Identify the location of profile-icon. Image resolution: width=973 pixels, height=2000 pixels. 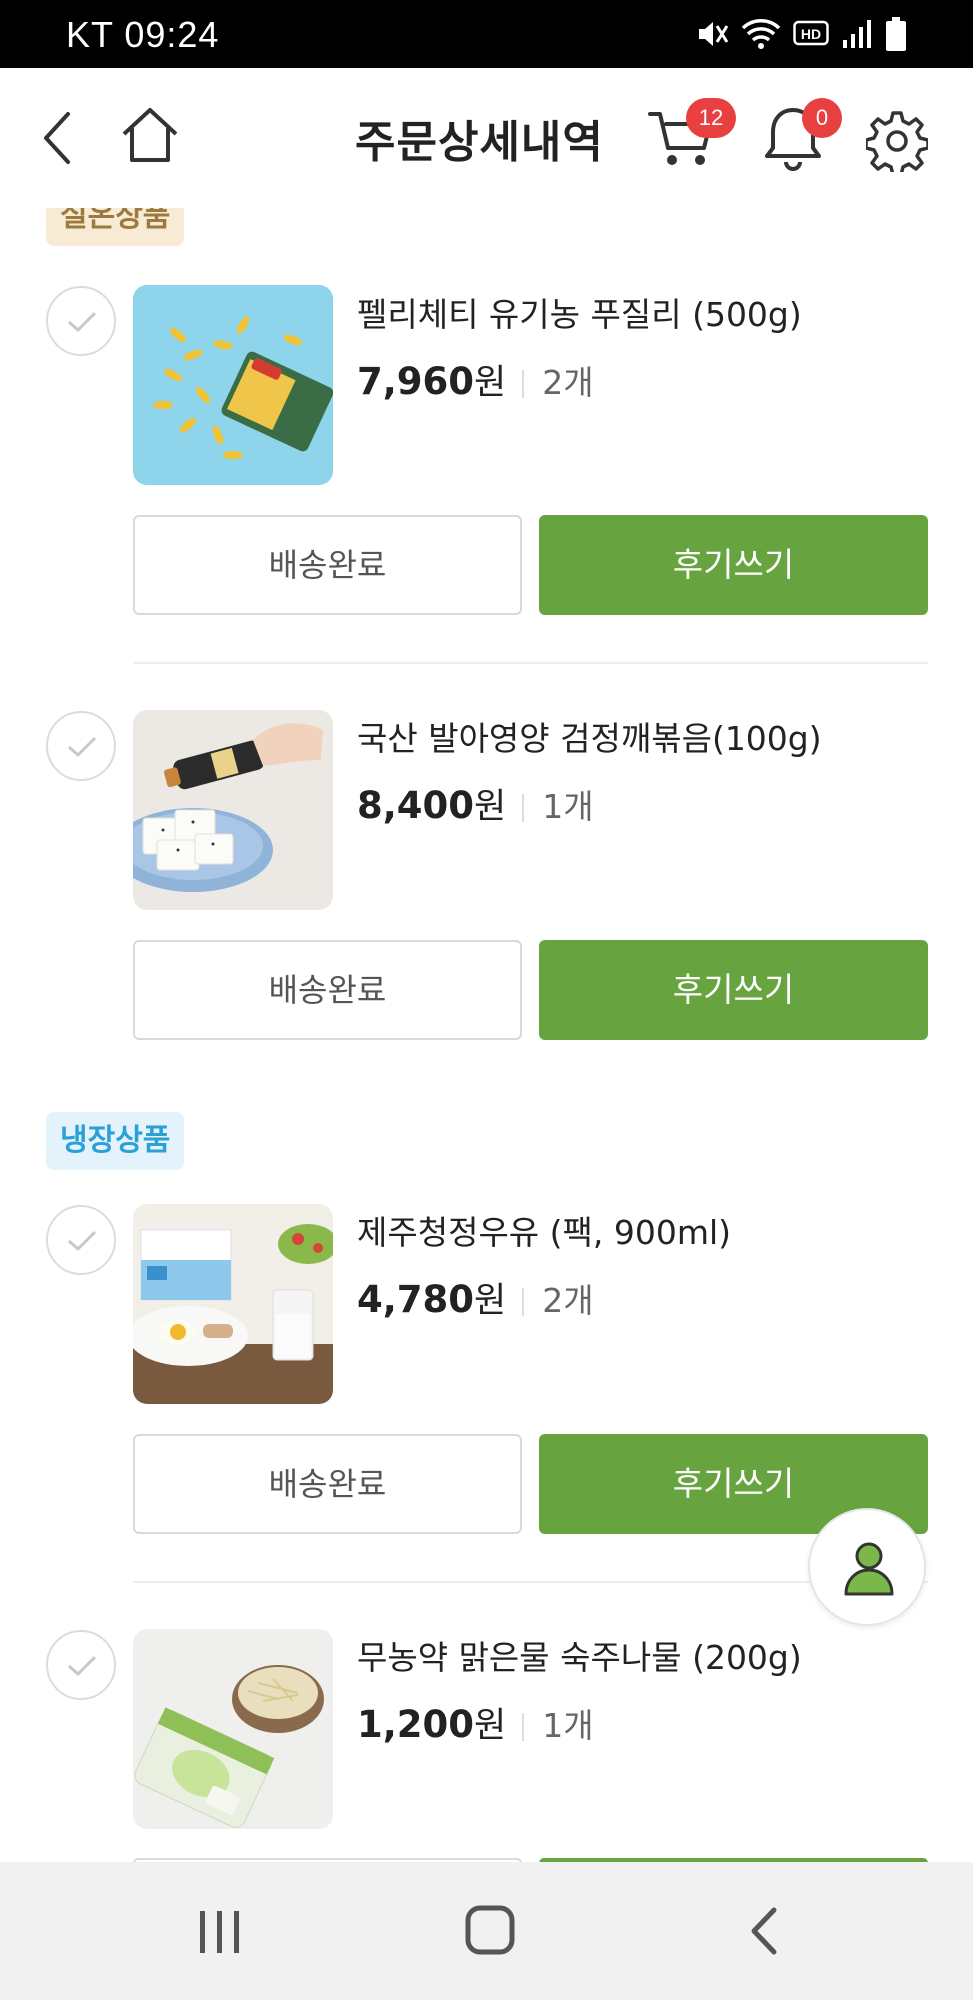
(869, 1569).